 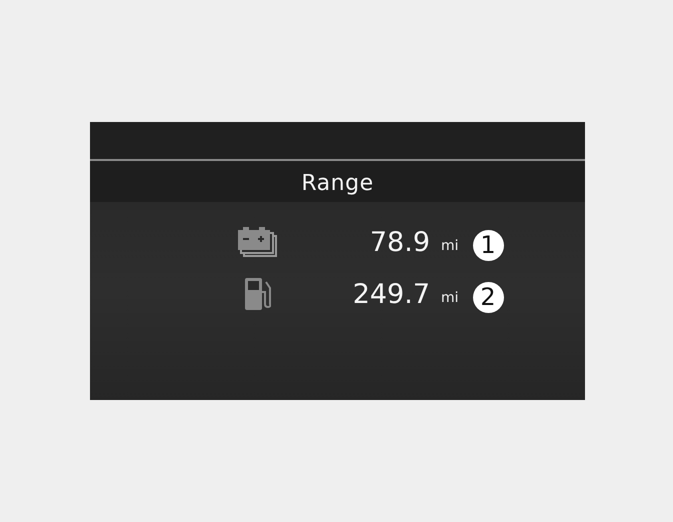 What do you see at coordinates (258, 294) in the screenshot?
I see `fuel-pump-icon` at bounding box center [258, 294].